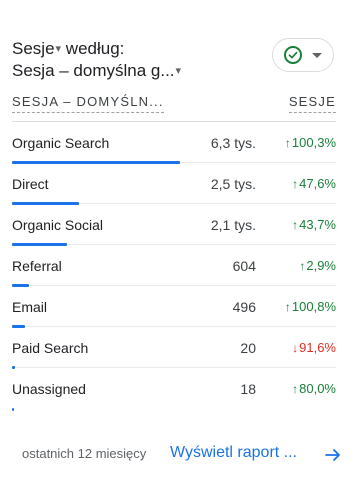 The height and width of the screenshot is (500, 356). I want to click on row-change-value: ↑43,7%, so click(314, 224).